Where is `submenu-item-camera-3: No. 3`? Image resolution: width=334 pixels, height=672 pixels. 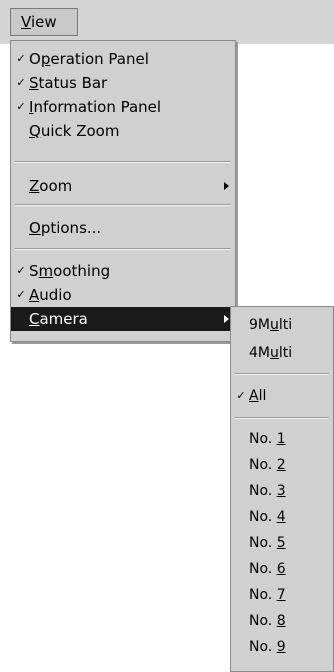
submenu-item-camera-3: No. 3 is located at coordinates (282, 491).